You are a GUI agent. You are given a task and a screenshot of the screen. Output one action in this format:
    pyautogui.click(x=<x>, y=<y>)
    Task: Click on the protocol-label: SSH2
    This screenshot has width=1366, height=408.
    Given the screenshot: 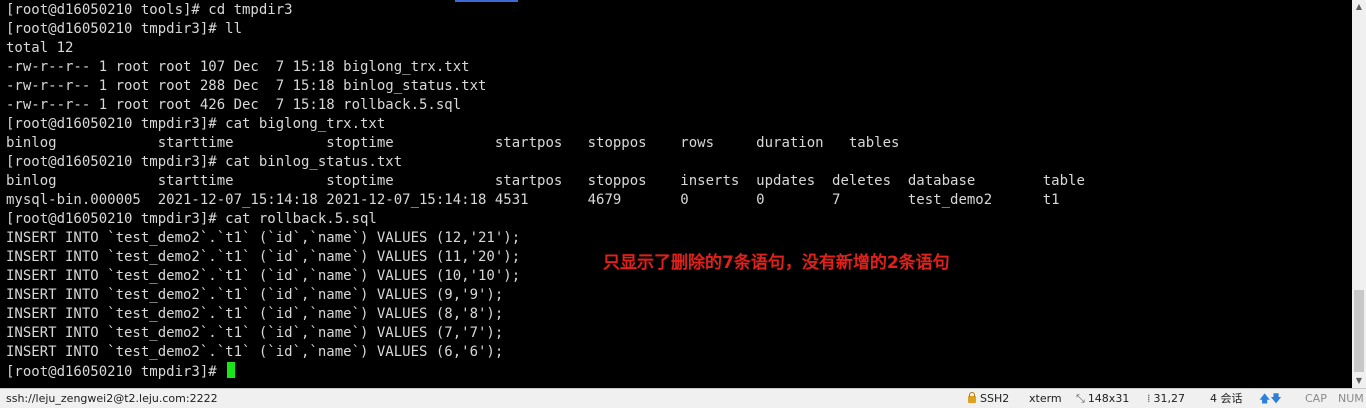 What is the action you would take?
    pyautogui.click(x=995, y=398)
    